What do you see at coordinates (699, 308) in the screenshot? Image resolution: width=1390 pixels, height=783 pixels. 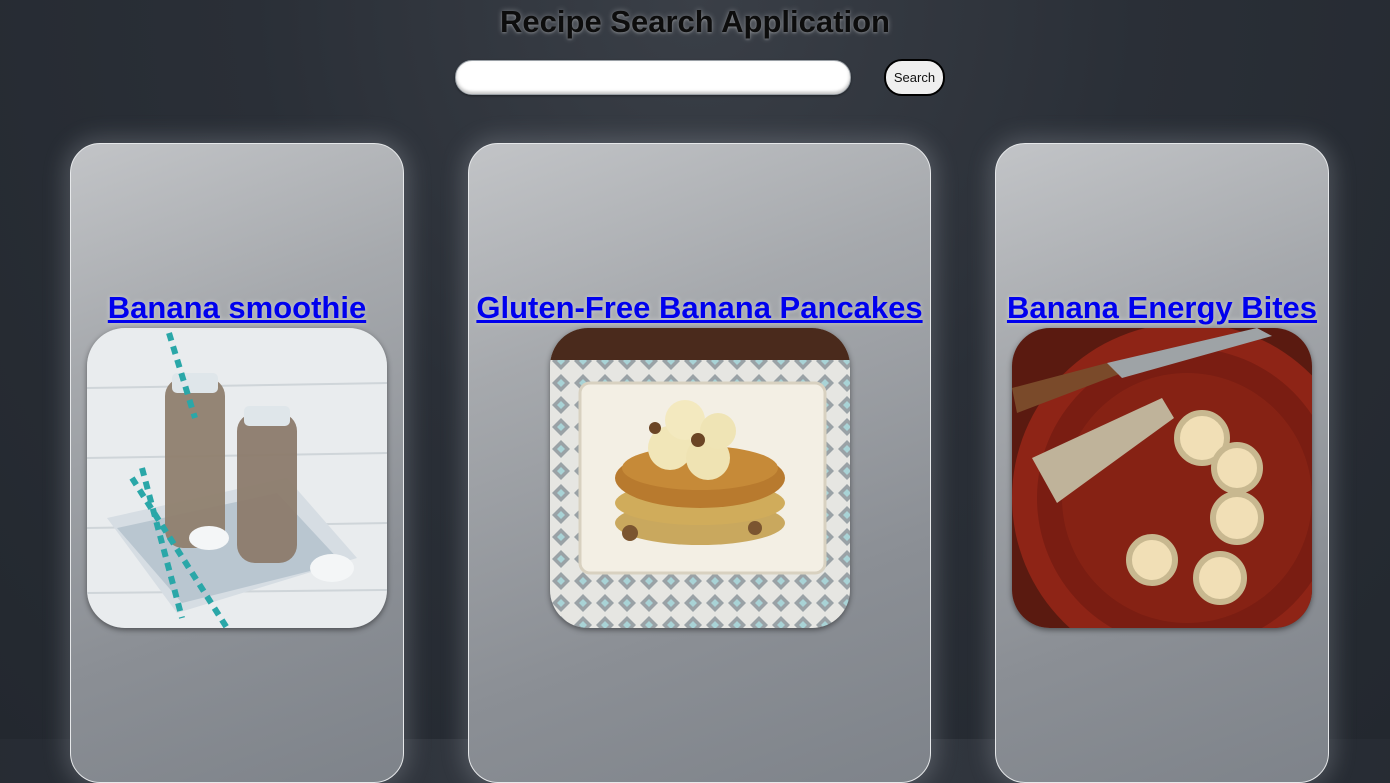 I see `recipe-title-link: Gluten-Free Banana Pancakes` at bounding box center [699, 308].